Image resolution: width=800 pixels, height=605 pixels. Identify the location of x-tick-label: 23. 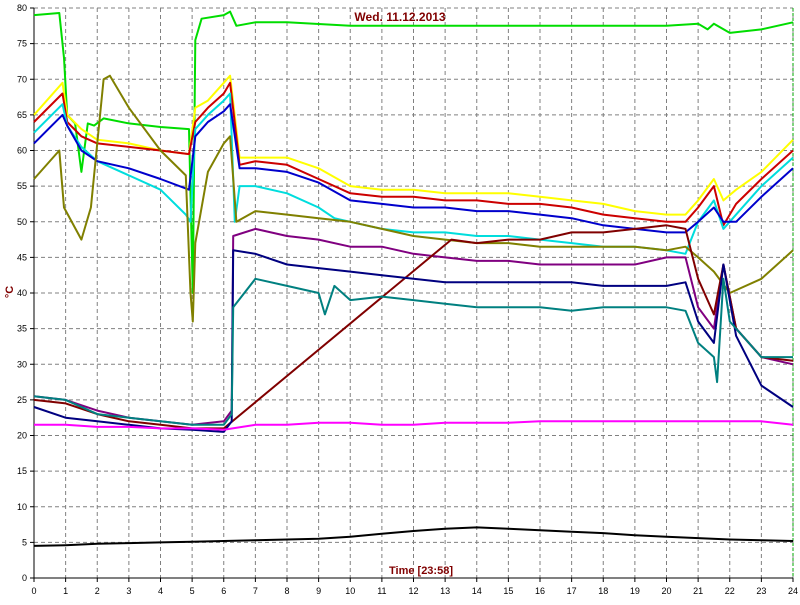
(761, 591).